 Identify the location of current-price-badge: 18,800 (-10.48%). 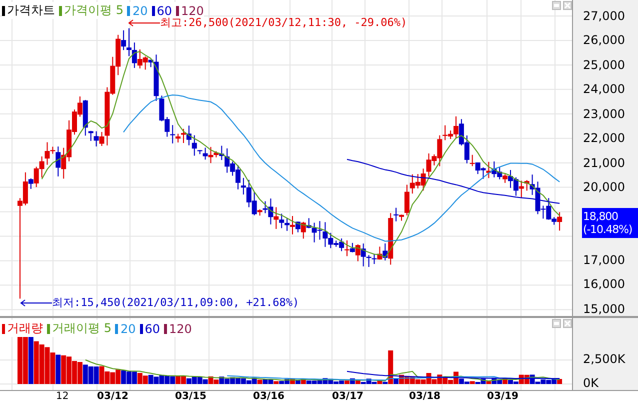
(610, 223).